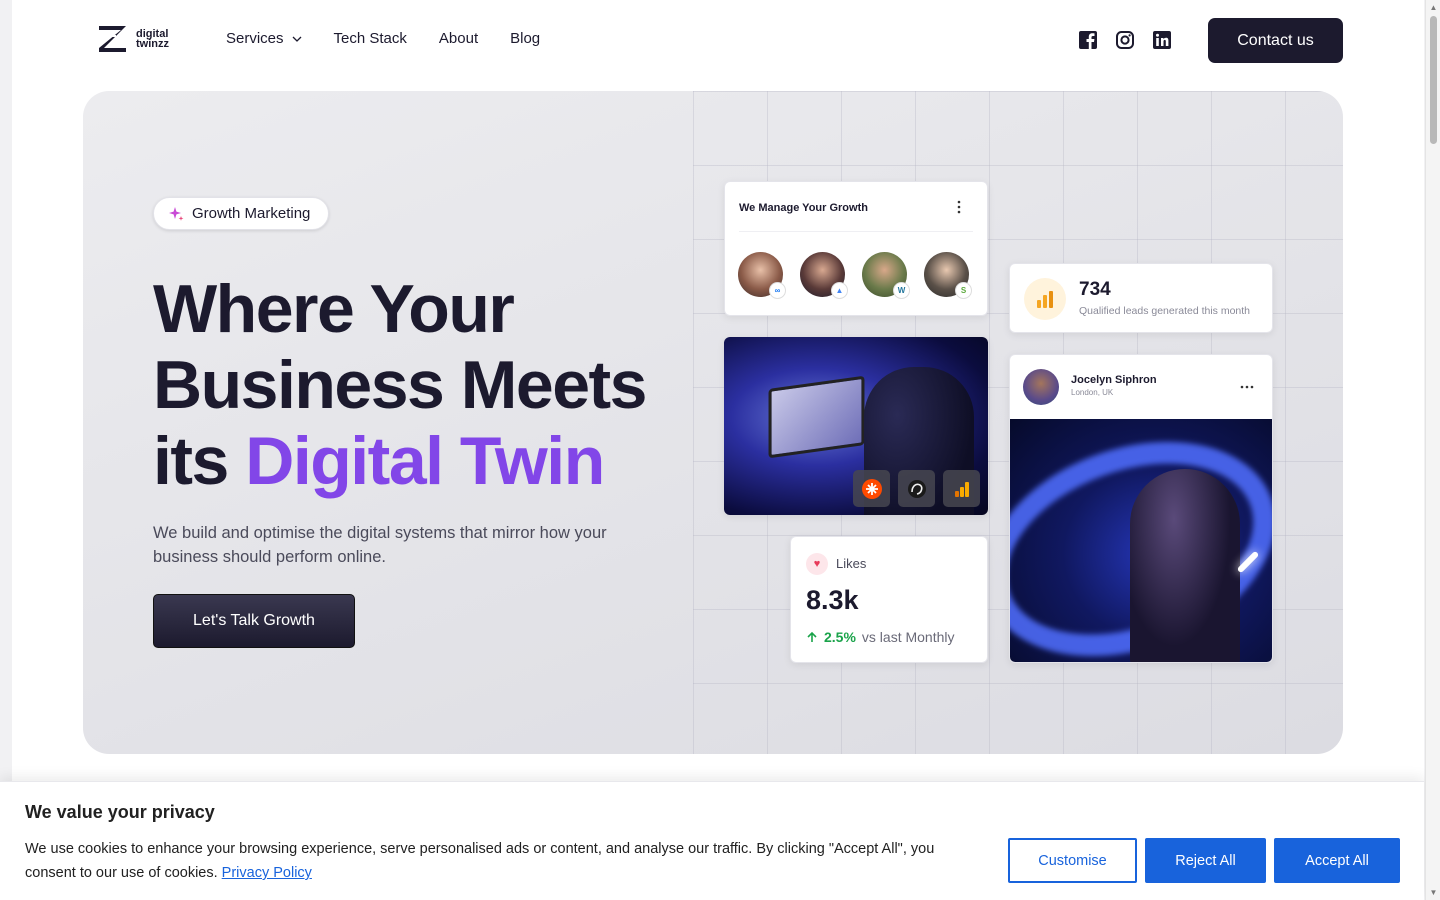  What do you see at coordinates (1275, 40) in the screenshot?
I see `contact-us-button: Contact us` at bounding box center [1275, 40].